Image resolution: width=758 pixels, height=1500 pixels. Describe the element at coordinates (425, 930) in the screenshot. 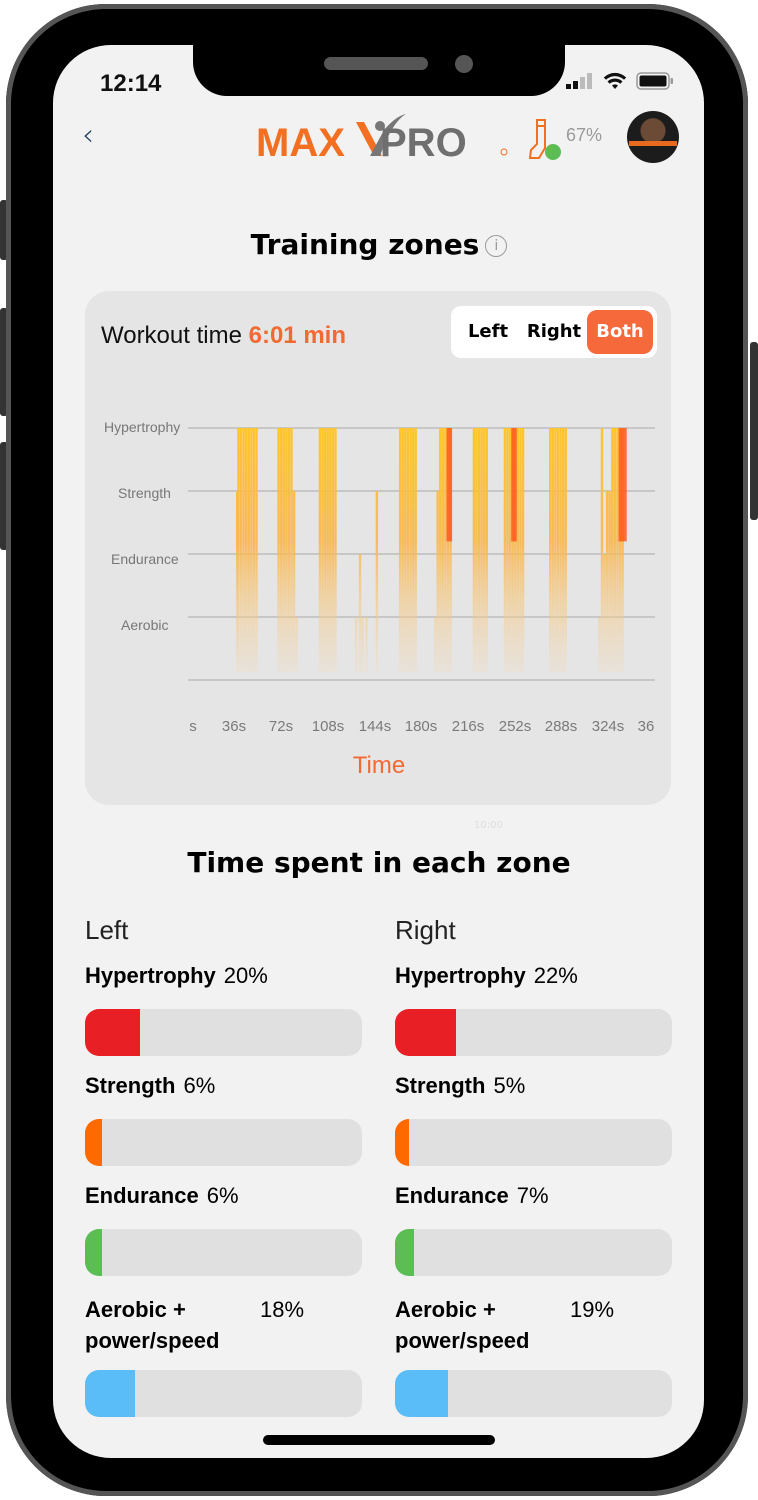

I see `right-heading: Right` at that location.